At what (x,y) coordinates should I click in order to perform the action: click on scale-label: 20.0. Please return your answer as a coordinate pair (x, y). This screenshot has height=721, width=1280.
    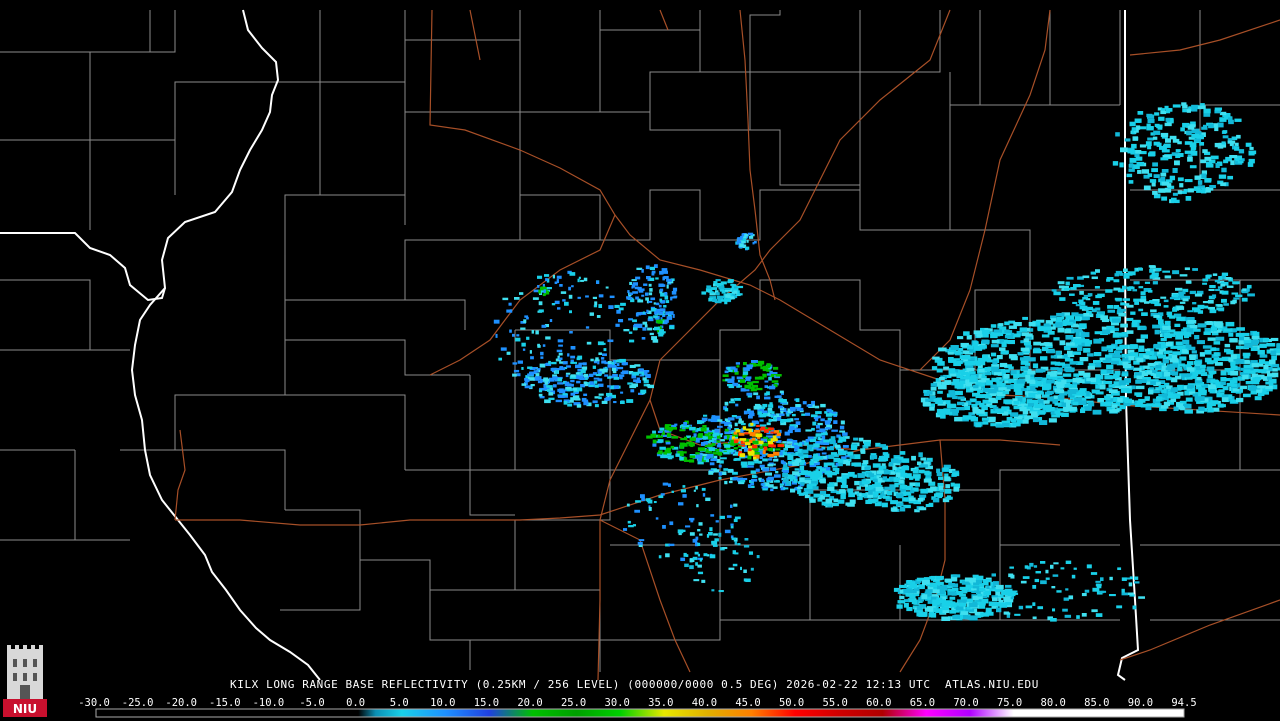
    Looking at the image, I should click on (529, 703).